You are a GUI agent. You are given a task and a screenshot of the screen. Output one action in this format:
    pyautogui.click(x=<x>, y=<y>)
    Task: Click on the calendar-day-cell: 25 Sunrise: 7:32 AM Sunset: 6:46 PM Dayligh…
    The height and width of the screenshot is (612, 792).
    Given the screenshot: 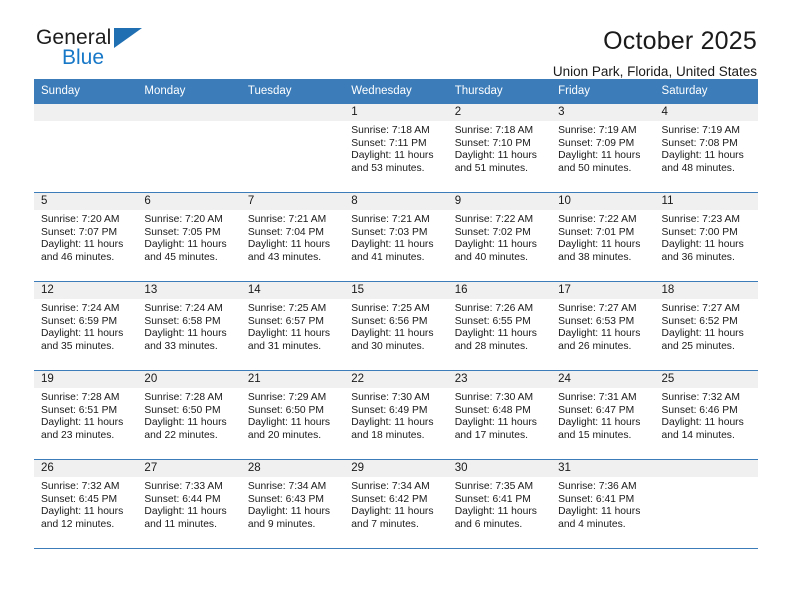 What is the action you would take?
    pyautogui.click(x=706, y=415)
    